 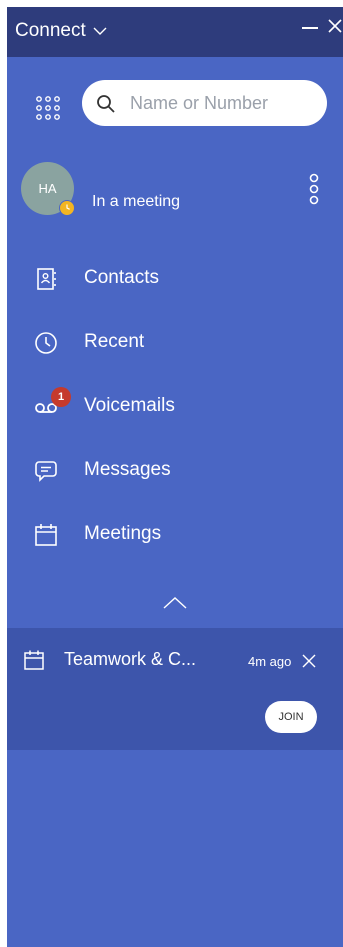 What do you see at coordinates (67, 208) in the screenshot?
I see `clock-presence-icon` at bounding box center [67, 208].